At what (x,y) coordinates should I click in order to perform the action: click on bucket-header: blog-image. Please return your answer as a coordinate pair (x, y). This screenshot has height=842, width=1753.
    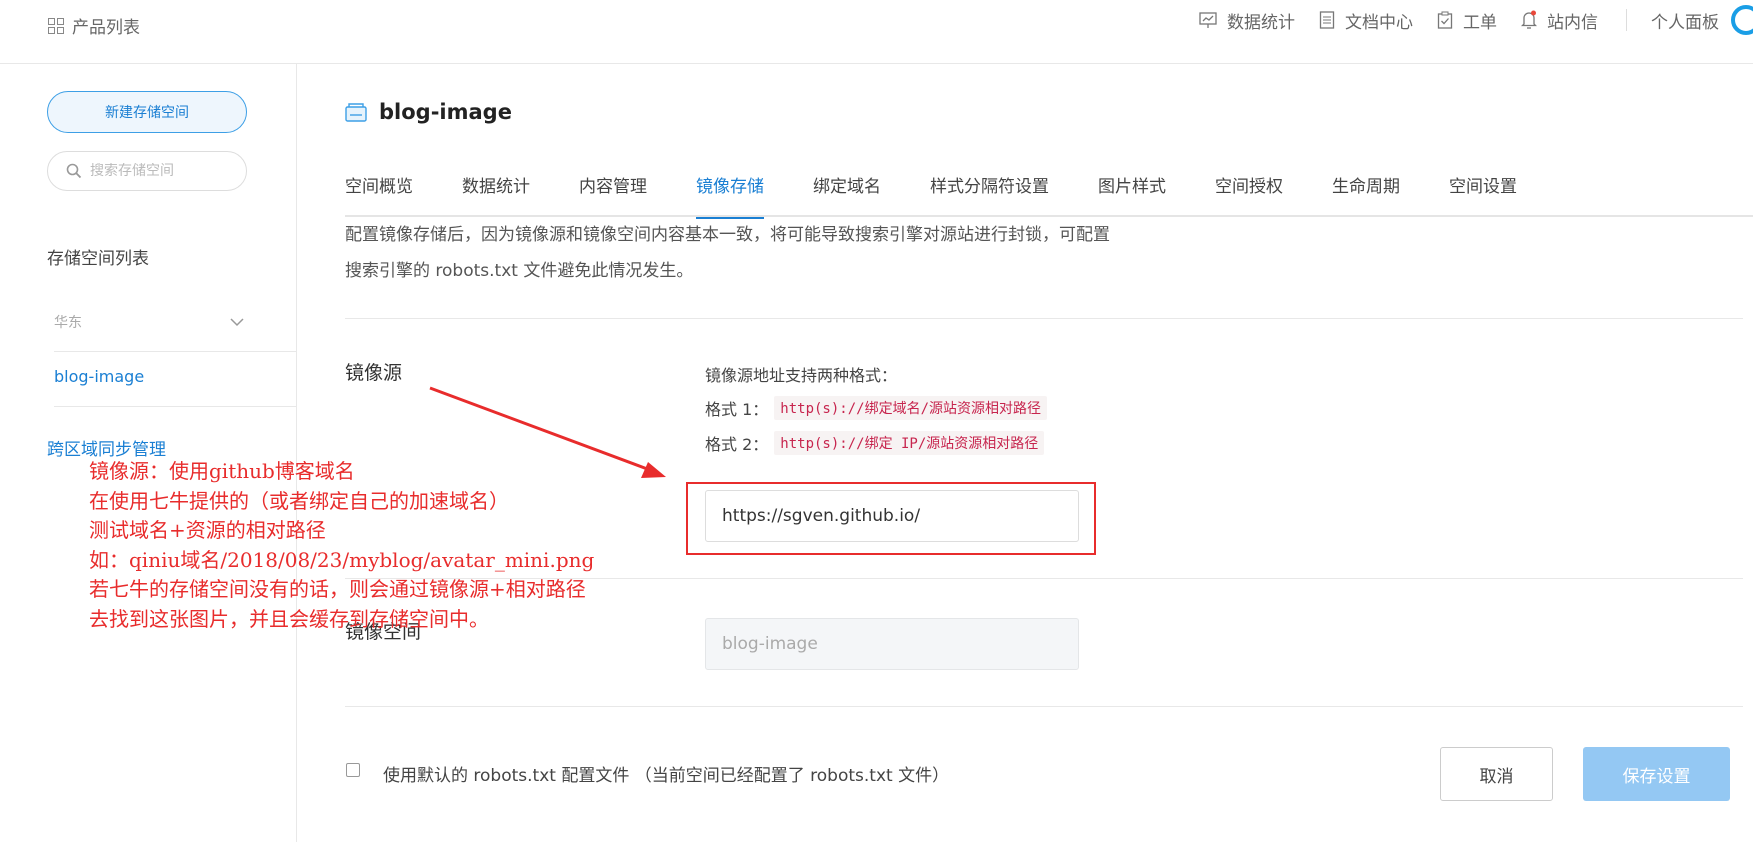
    Looking at the image, I should click on (428, 112).